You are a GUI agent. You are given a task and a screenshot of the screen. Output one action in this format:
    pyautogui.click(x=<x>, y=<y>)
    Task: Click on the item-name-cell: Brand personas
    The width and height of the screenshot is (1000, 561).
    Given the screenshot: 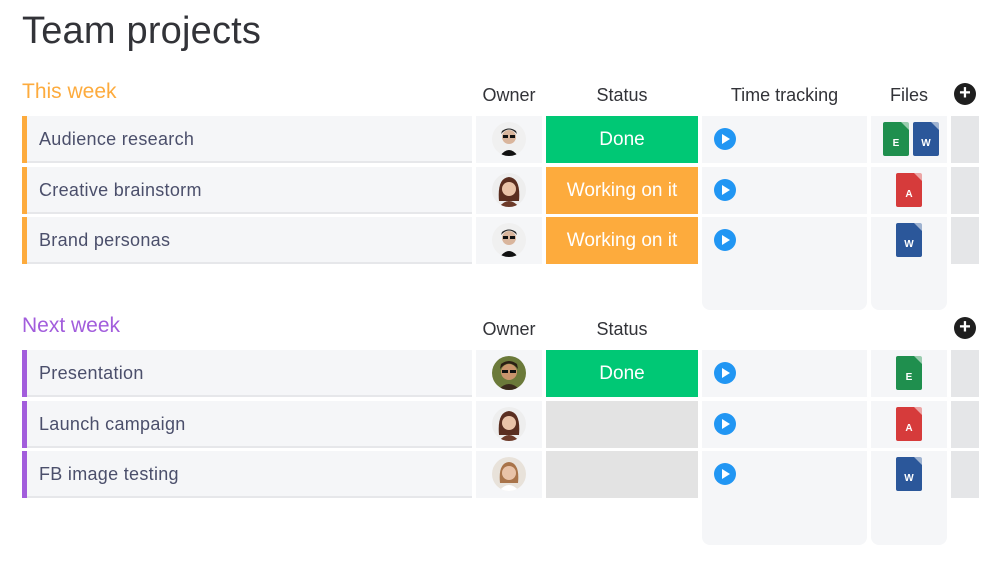 What is the action you would take?
    pyautogui.click(x=247, y=240)
    